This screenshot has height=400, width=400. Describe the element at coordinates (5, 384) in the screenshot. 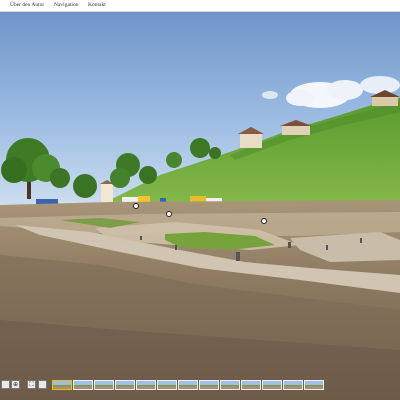

I see `menu-icon` at that location.